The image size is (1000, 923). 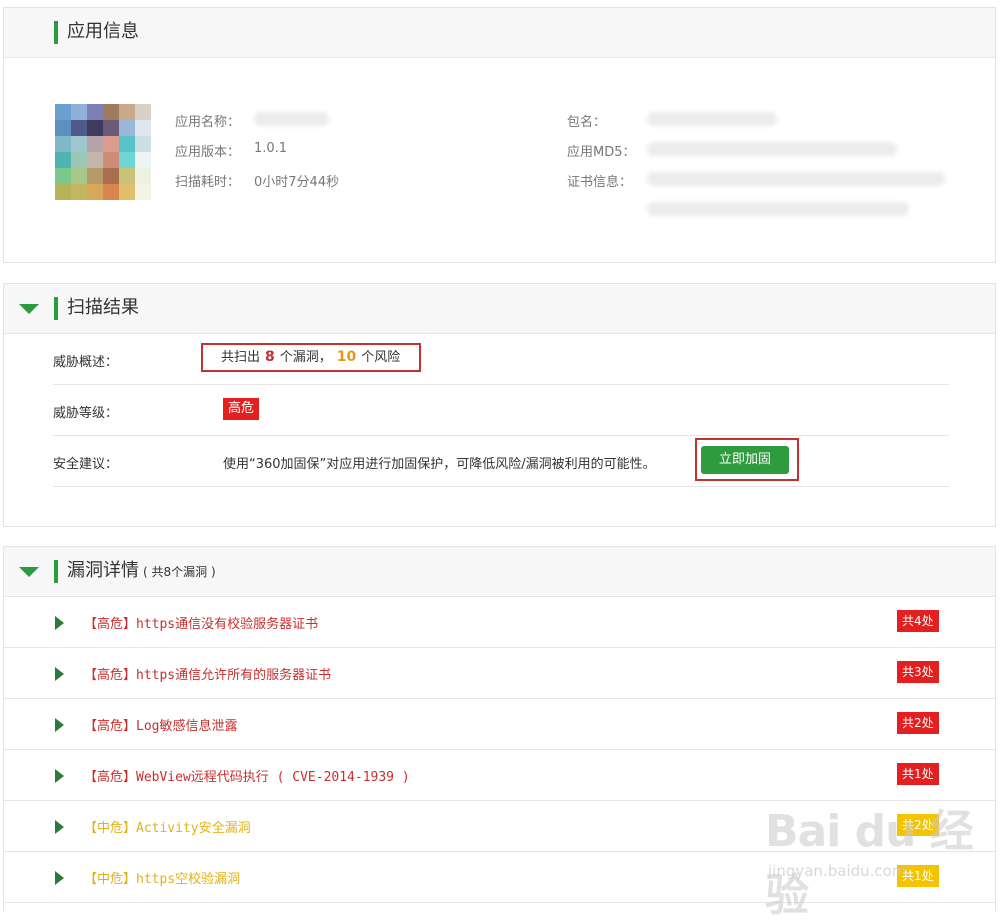 I want to click on vuln-count-badge: 共4处, so click(x=918, y=621).